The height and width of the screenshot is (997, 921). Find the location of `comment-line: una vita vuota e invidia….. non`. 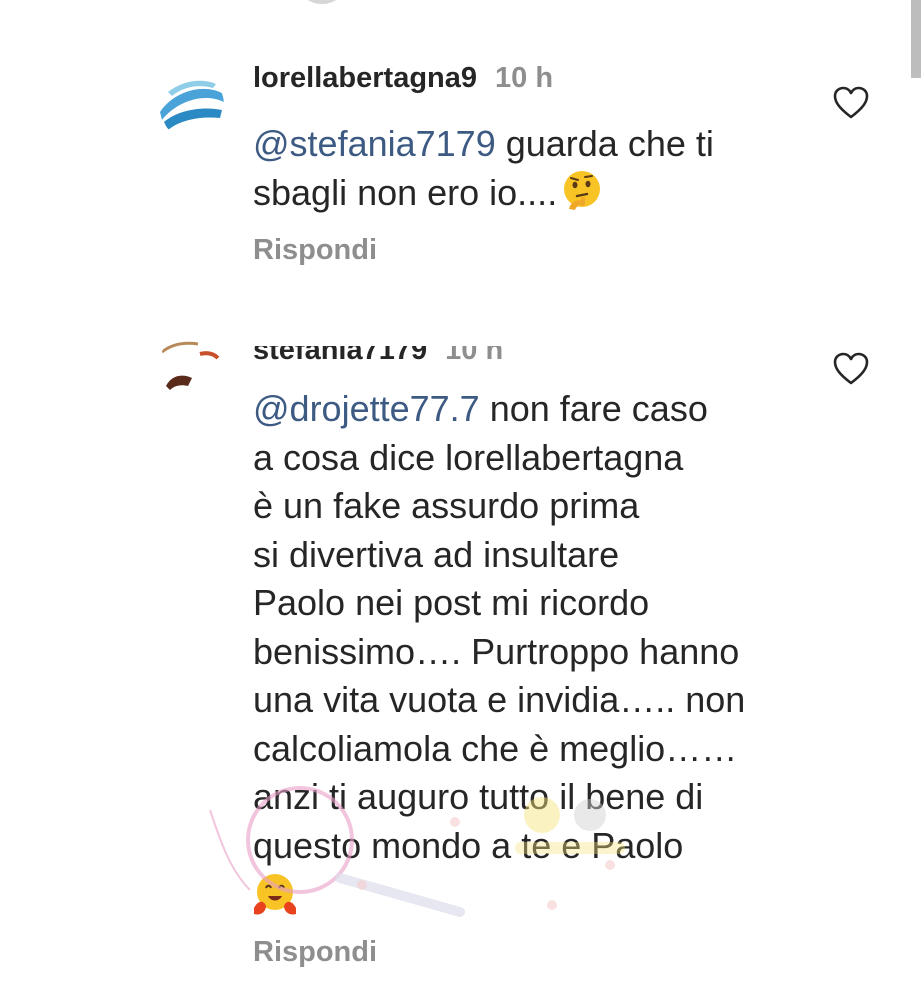

comment-line: una vita vuota e invidia….. non is located at coordinates (499, 699).